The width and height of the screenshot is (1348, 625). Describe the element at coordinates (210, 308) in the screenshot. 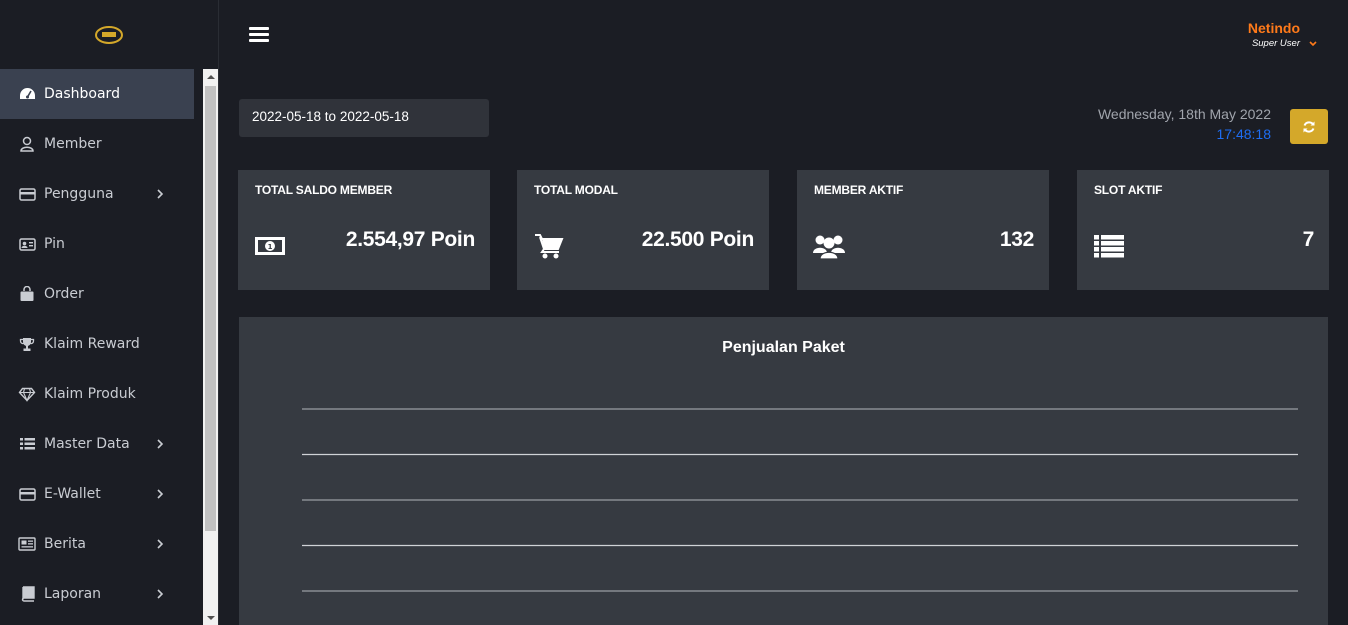

I see `scrollbar-thumb` at that location.